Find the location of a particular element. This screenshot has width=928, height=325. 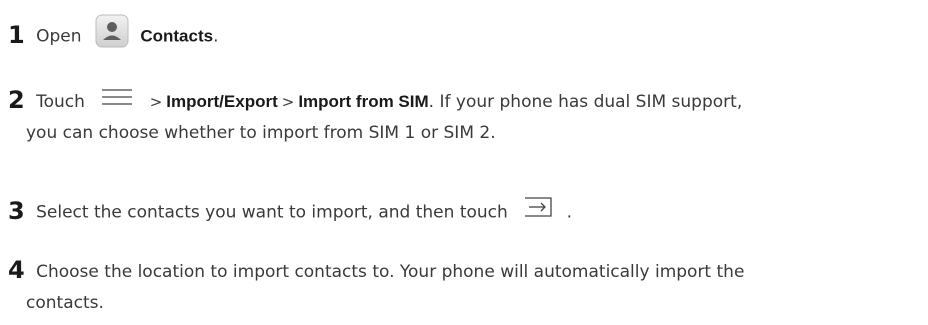

menu-import-export: Import/Export is located at coordinates (222, 101).